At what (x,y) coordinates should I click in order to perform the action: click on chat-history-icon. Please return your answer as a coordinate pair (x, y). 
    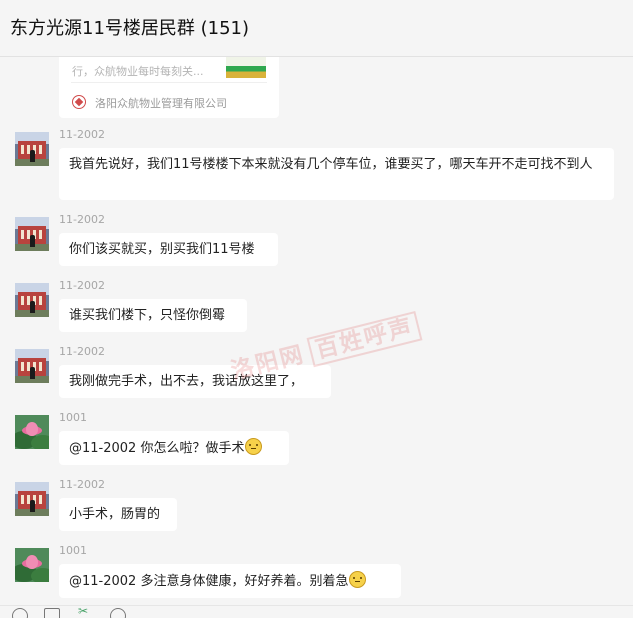
    Looking at the image, I should click on (118, 613).